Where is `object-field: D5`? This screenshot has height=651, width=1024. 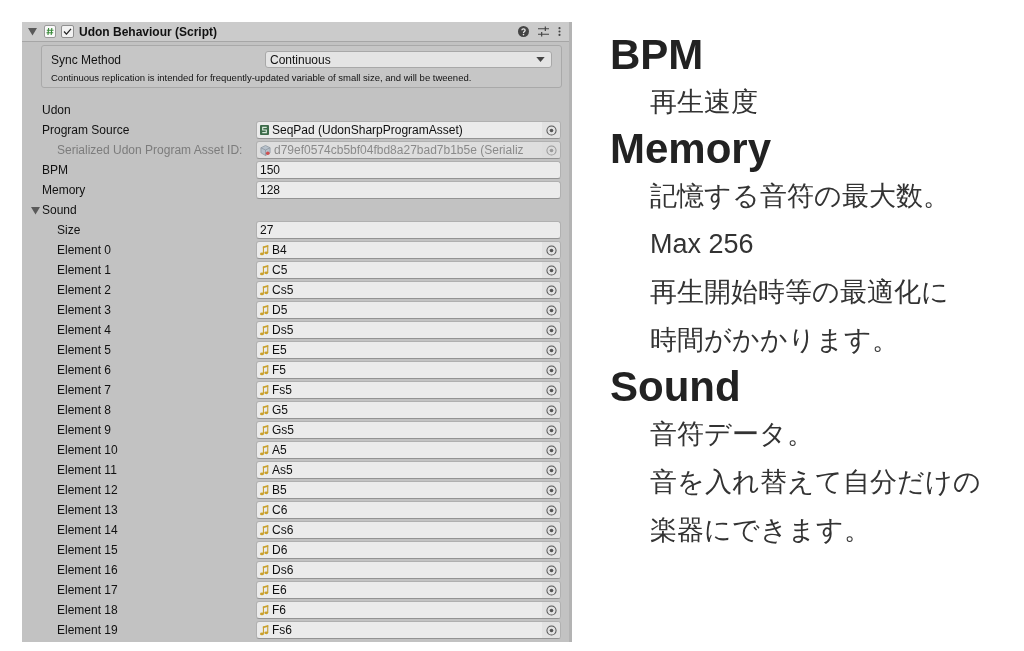 object-field: D5 is located at coordinates (408, 310).